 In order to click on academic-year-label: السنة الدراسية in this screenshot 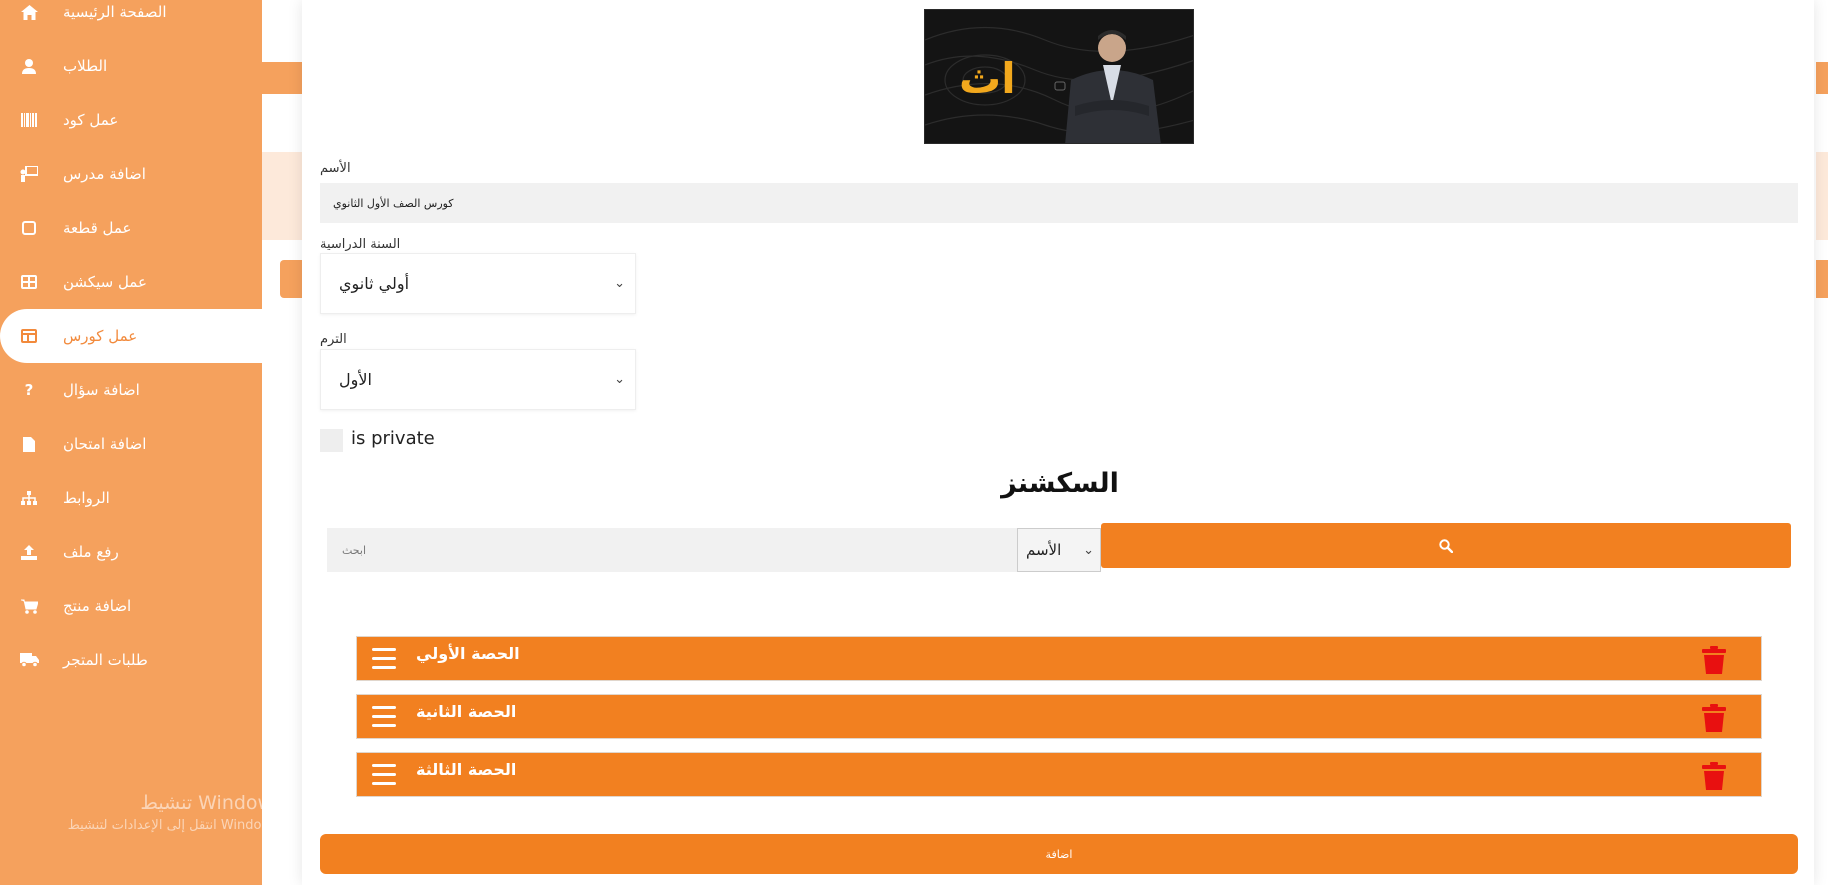, I will do `click(360, 244)`.